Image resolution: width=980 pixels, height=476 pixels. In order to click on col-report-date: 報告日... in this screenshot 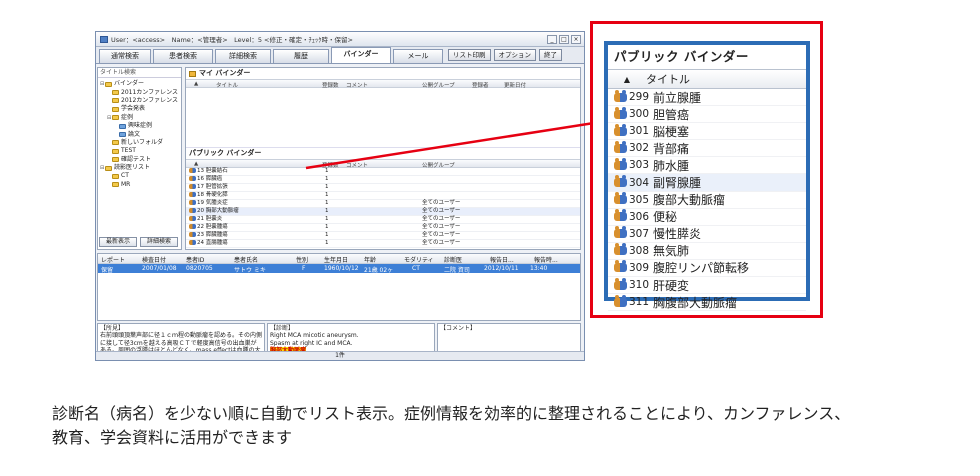, I will do `click(502, 259)`.